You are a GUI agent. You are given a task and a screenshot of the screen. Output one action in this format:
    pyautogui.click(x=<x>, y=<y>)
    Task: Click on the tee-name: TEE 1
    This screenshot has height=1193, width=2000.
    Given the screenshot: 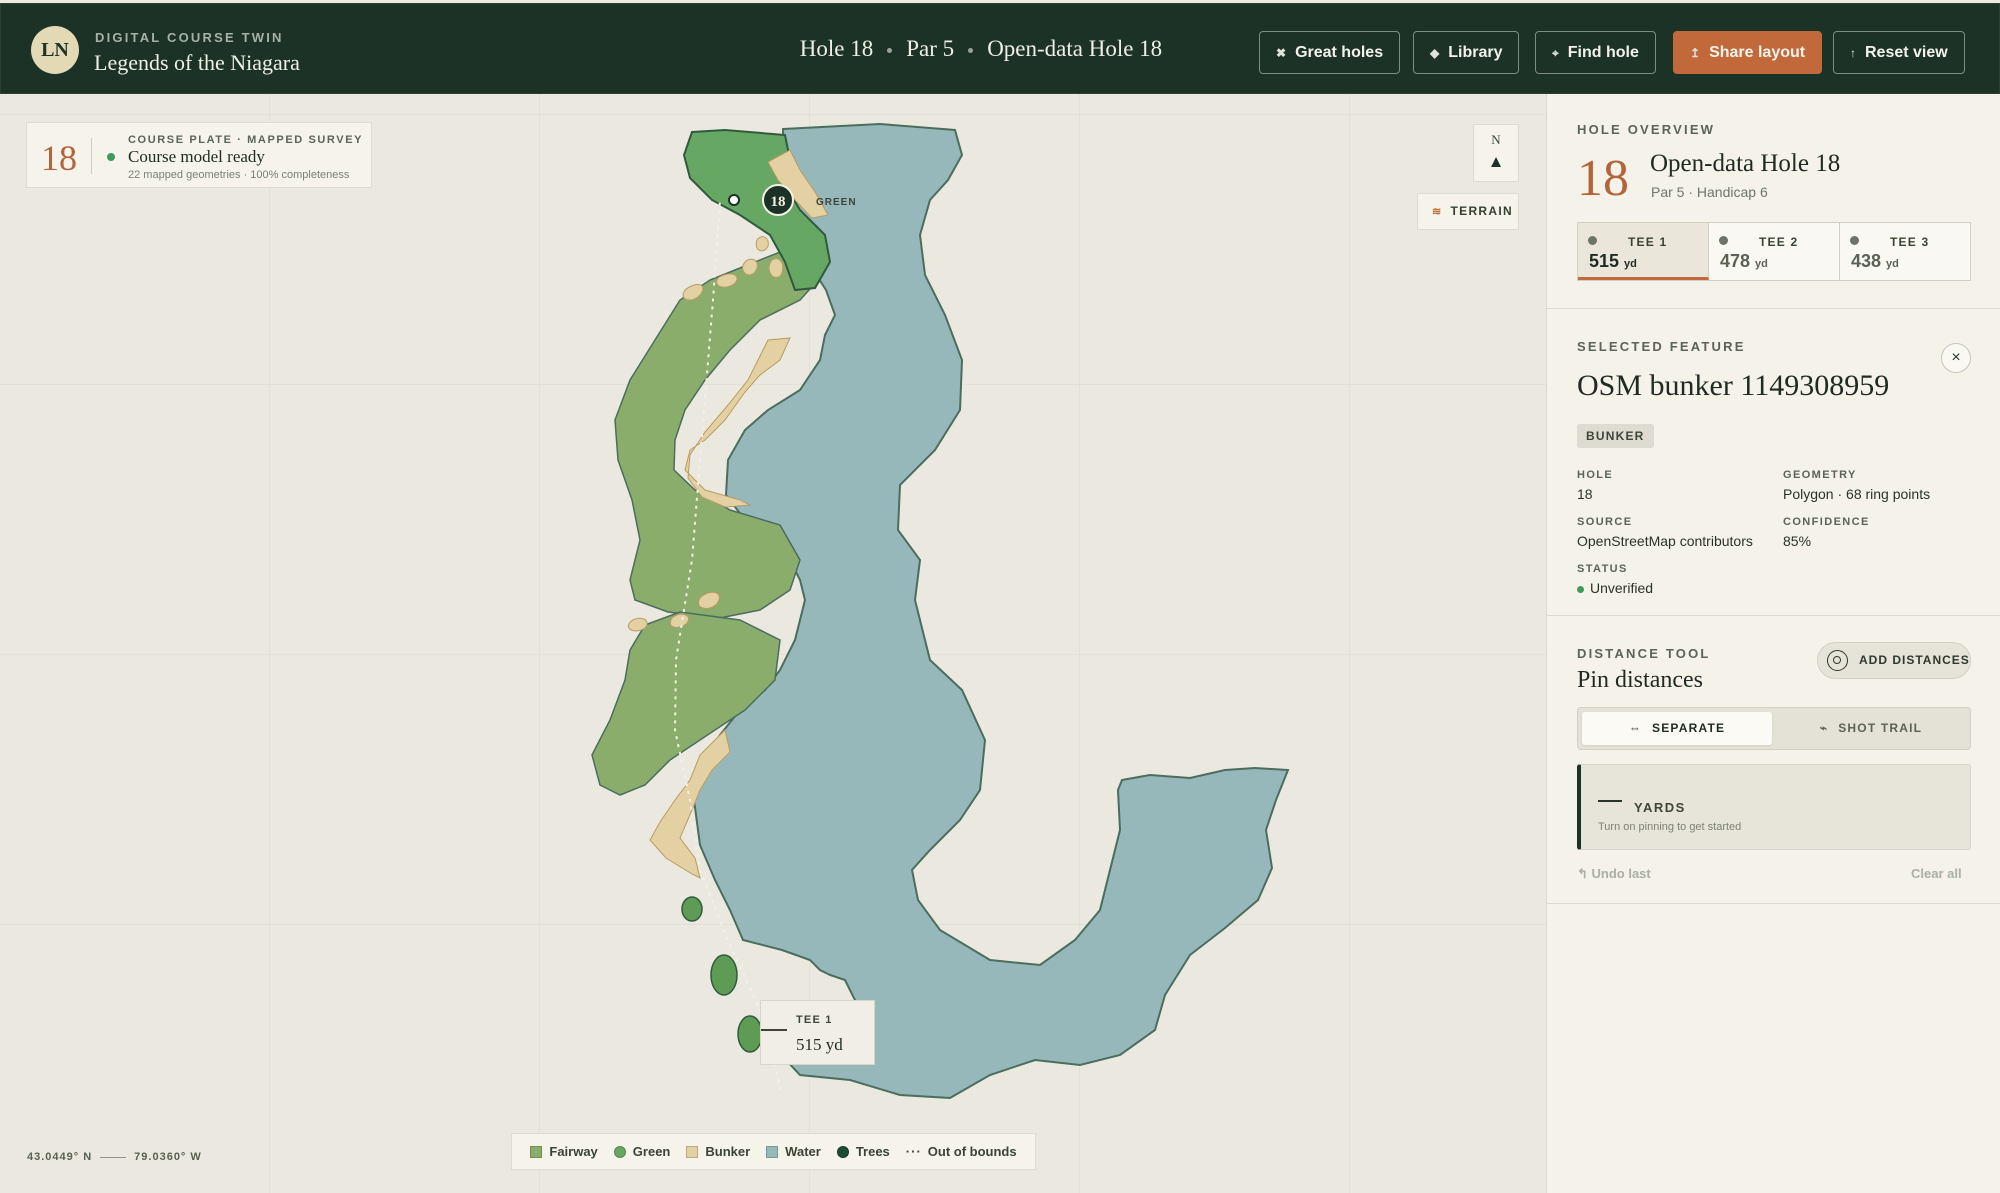 What is the action you would take?
    pyautogui.click(x=1648, y=242)
    